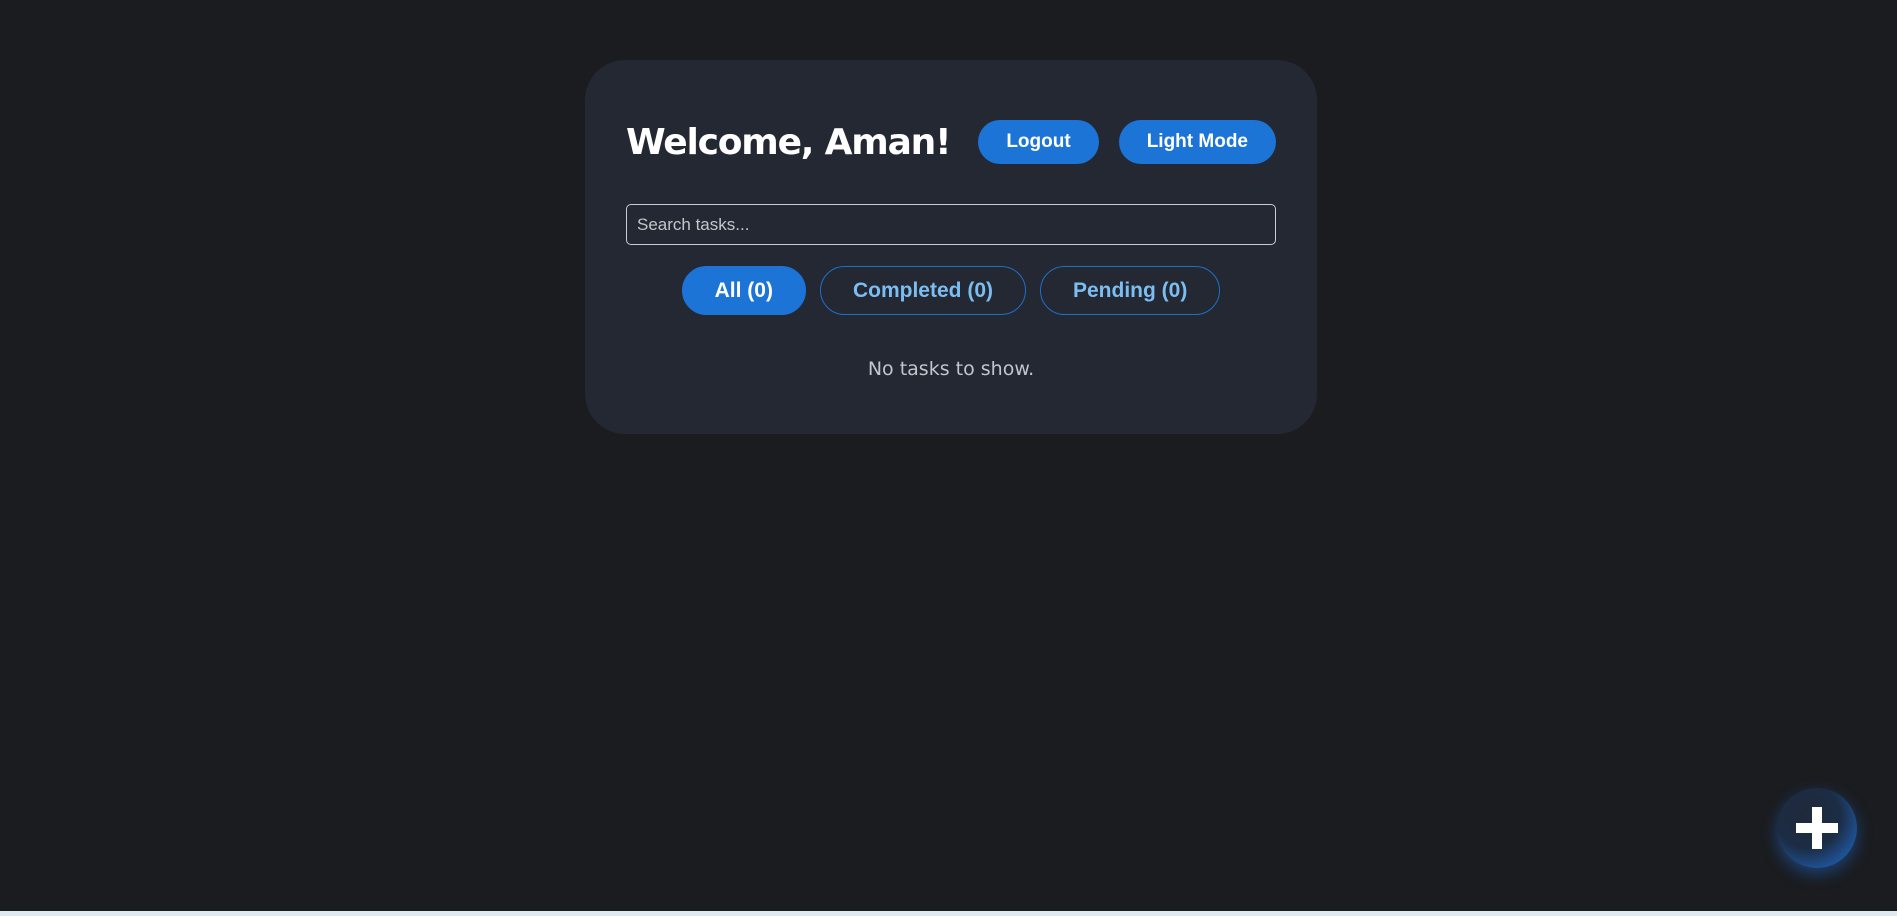 Image resolution: width=1897 pixels, height=916 pixels. What do you see at coordinates (922, 290) in the screenshot?
I see `filter-completed-button: Completed (0)` at bounding box center [922, 290].